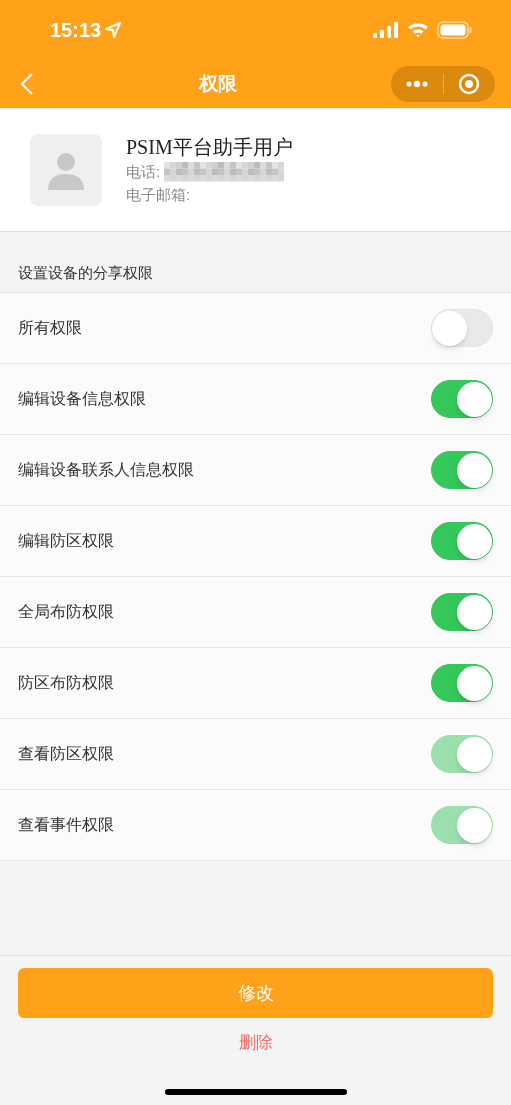  What do you see at coordinates (418, 30) in the screenshot?
I see `wifi-icon` at bounding box center [418, 30].